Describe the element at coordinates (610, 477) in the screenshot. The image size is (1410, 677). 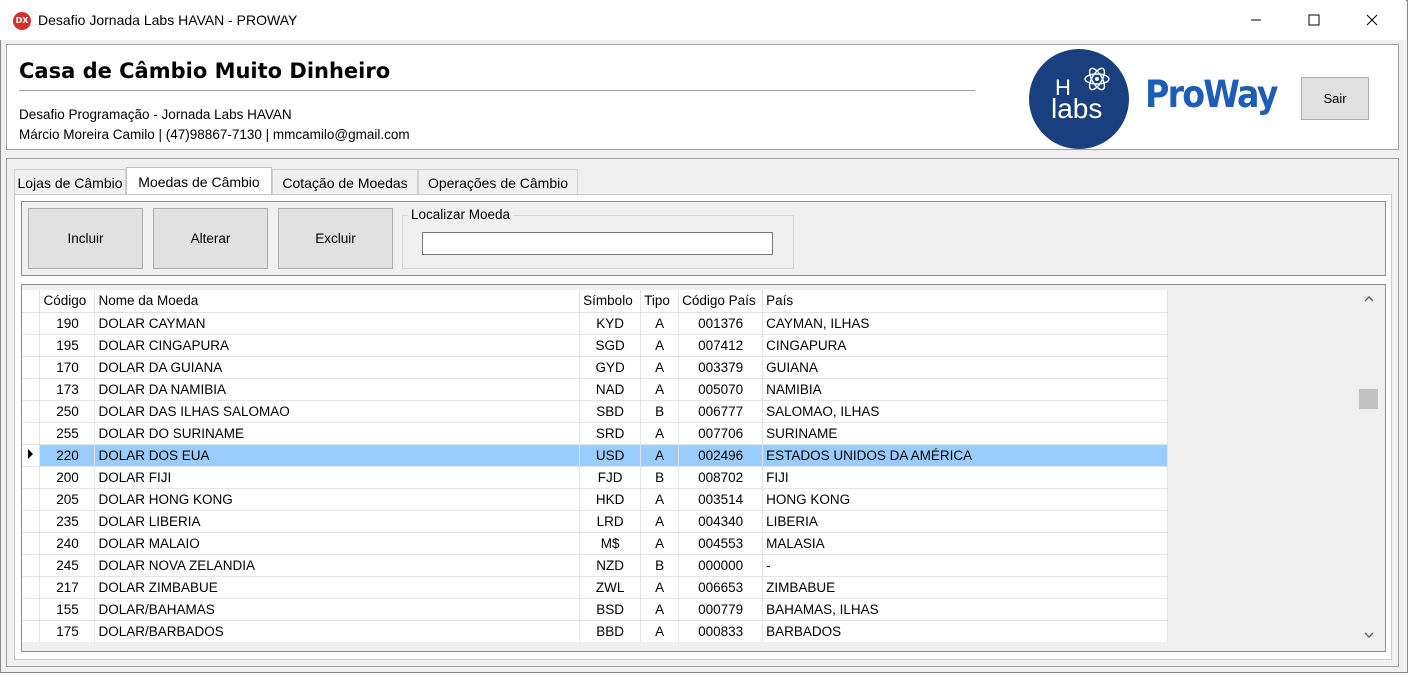
I see `cell-simbolo: FJD` at that location.